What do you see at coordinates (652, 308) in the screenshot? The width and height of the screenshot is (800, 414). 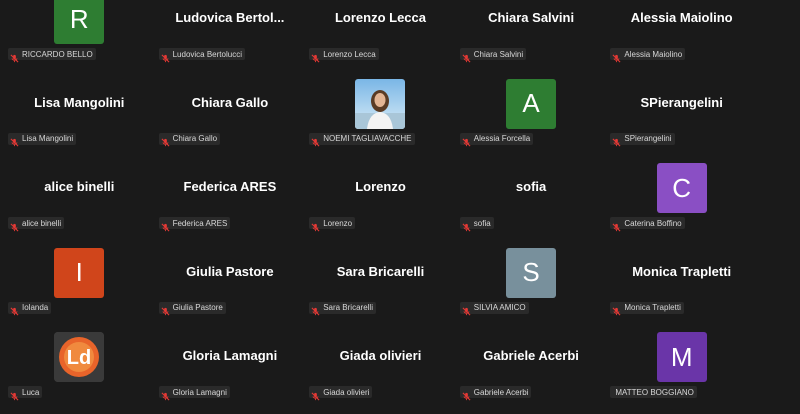 I see `participant-name-text: Monica Trapletti` at bounding box center [652, 308].